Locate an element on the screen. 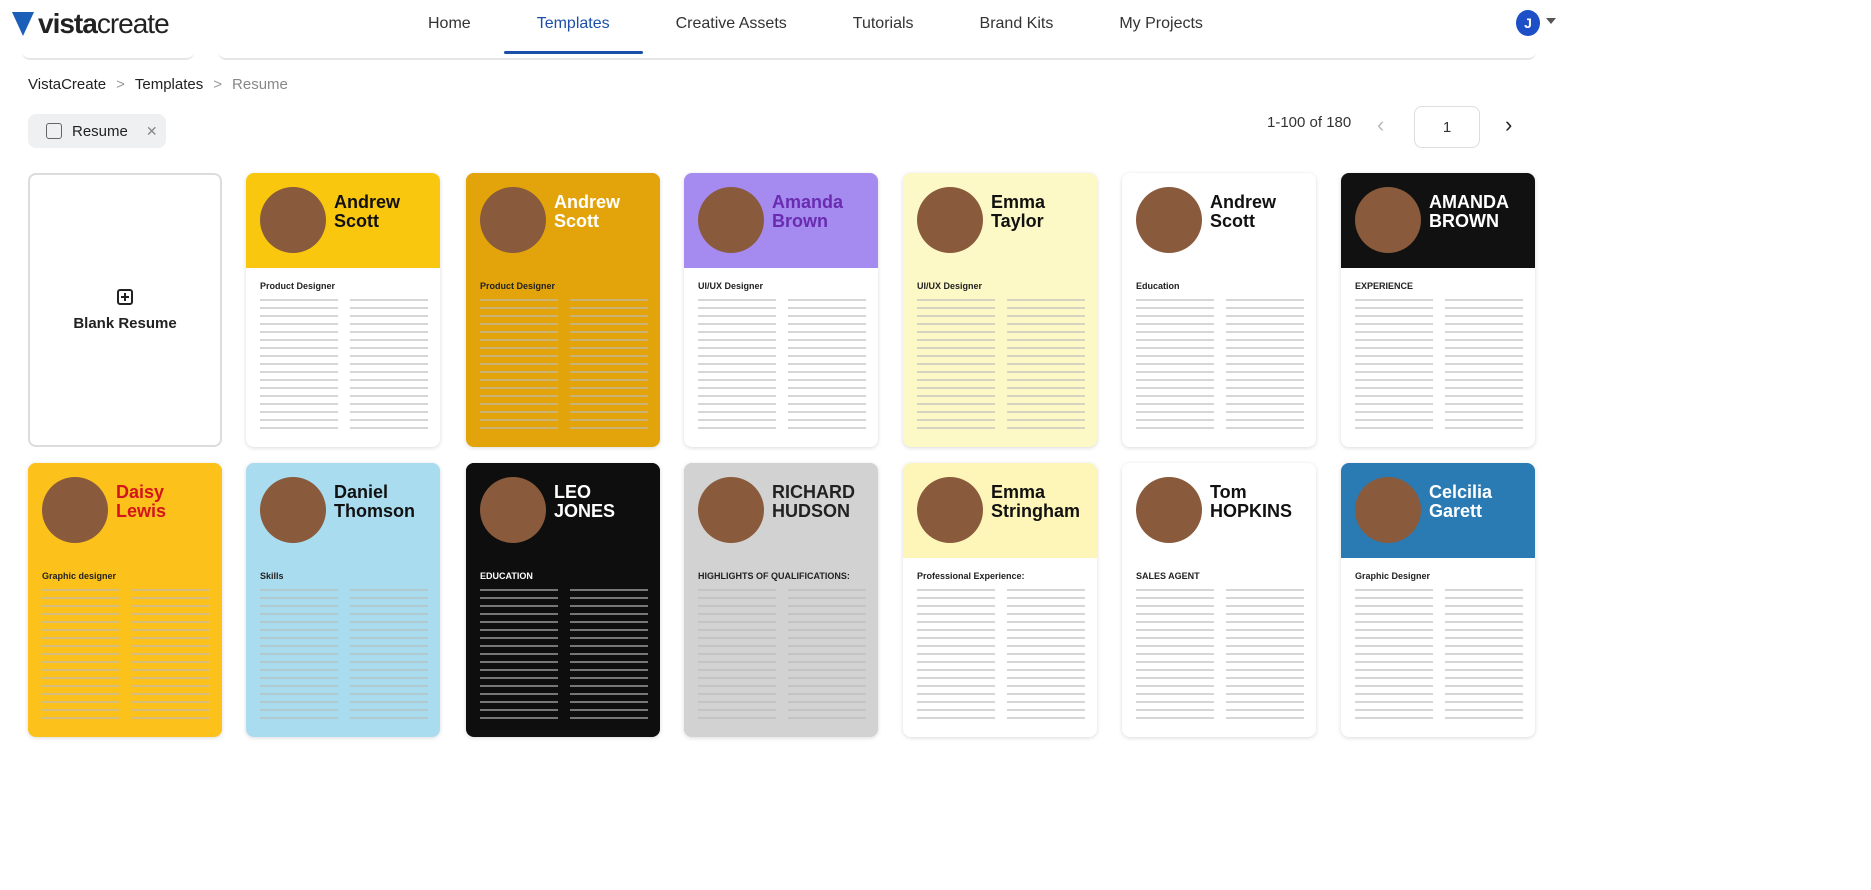  search-bar is located at coordinates (877, 50).